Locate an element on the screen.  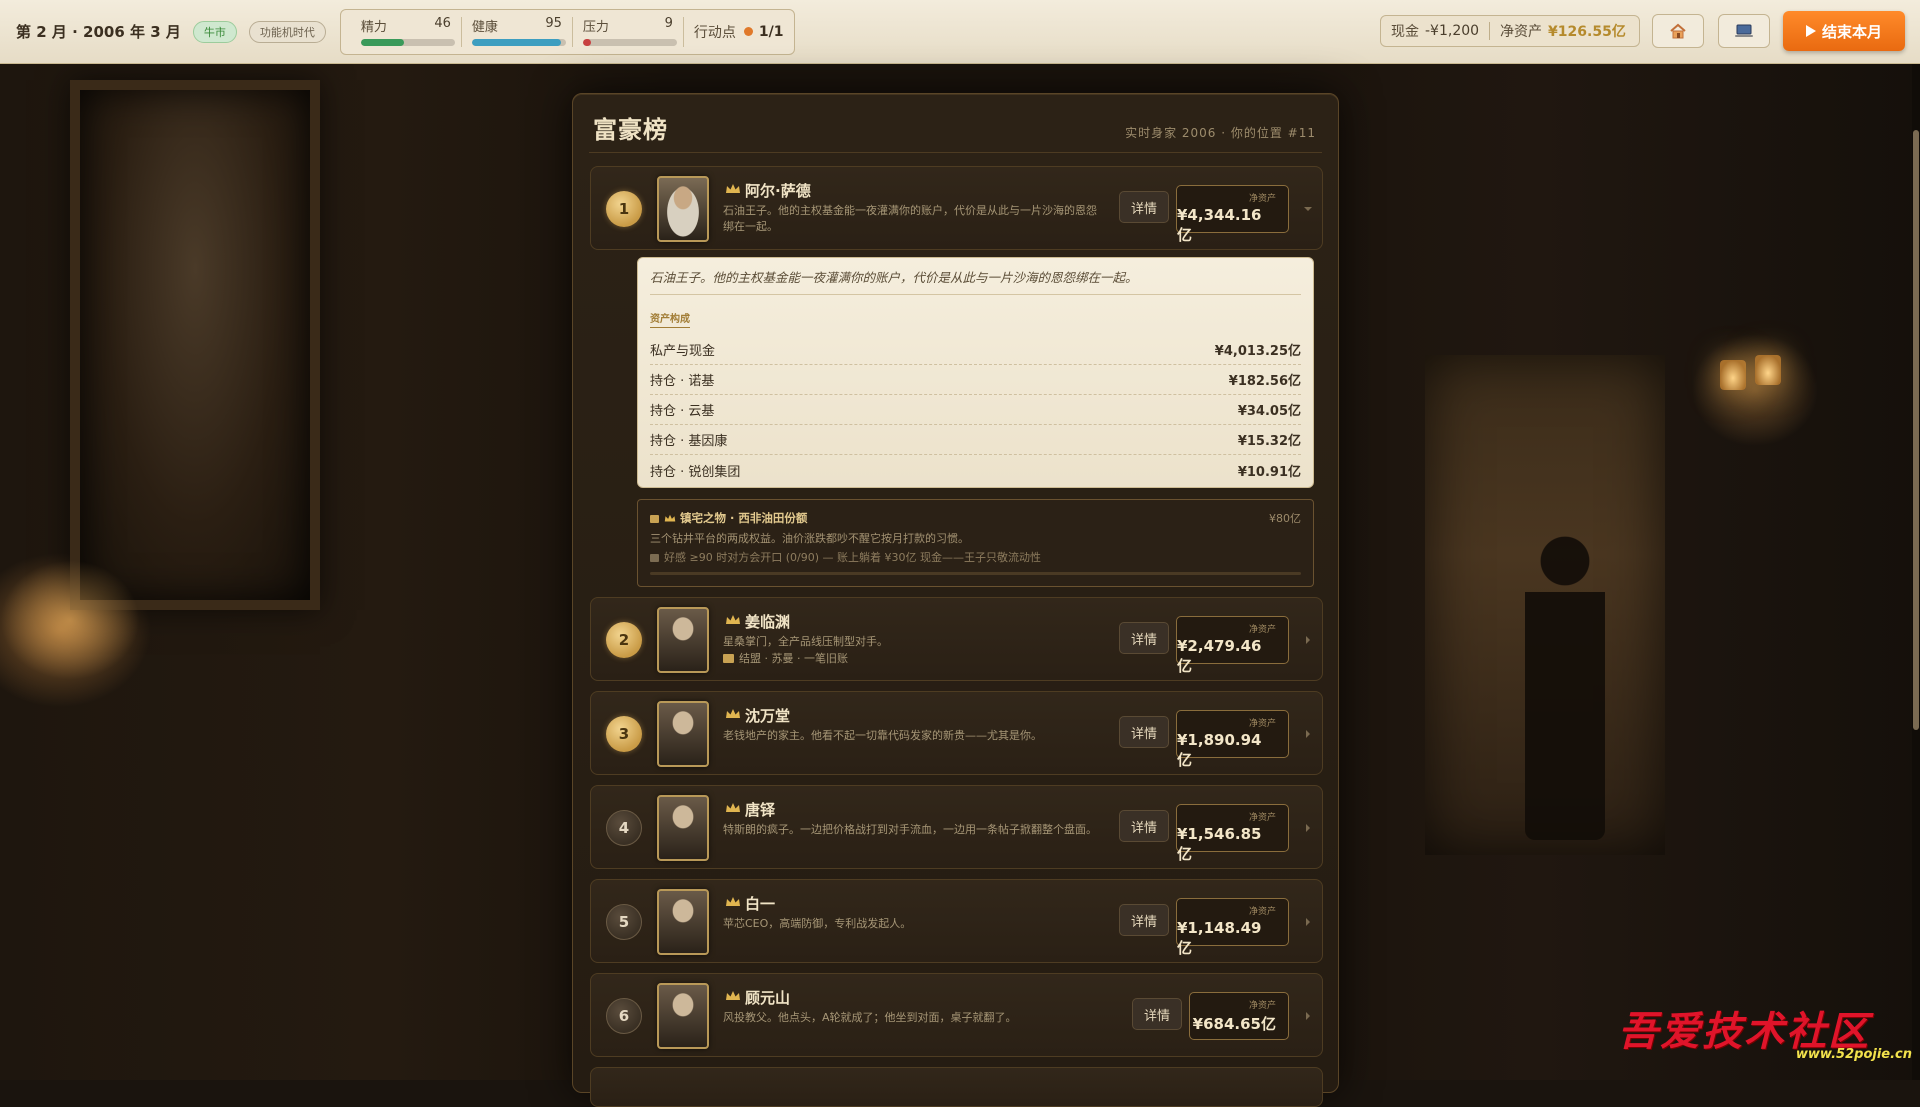
net-worth-box: 净资产 ¥4,344.16亿 is located at coordinates (1232, 214).